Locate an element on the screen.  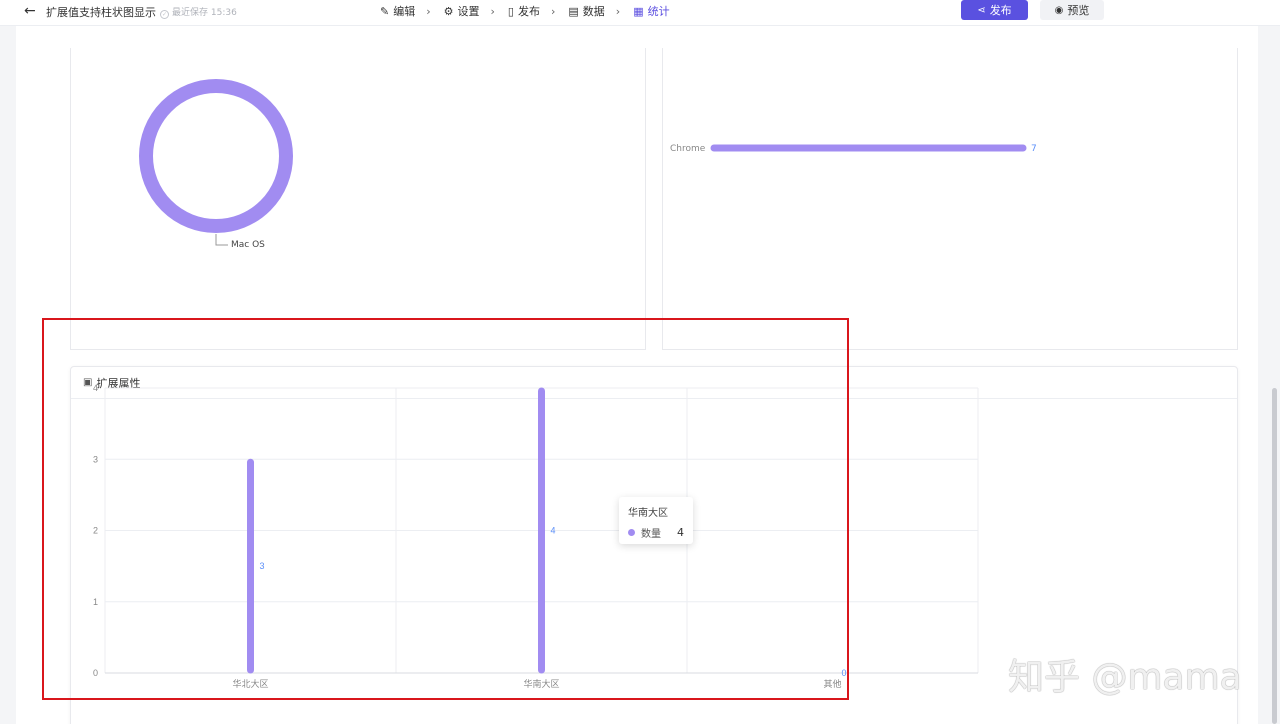
chart-tooltip: 华南大区 数量 4 is located at coordinates (656, 520).